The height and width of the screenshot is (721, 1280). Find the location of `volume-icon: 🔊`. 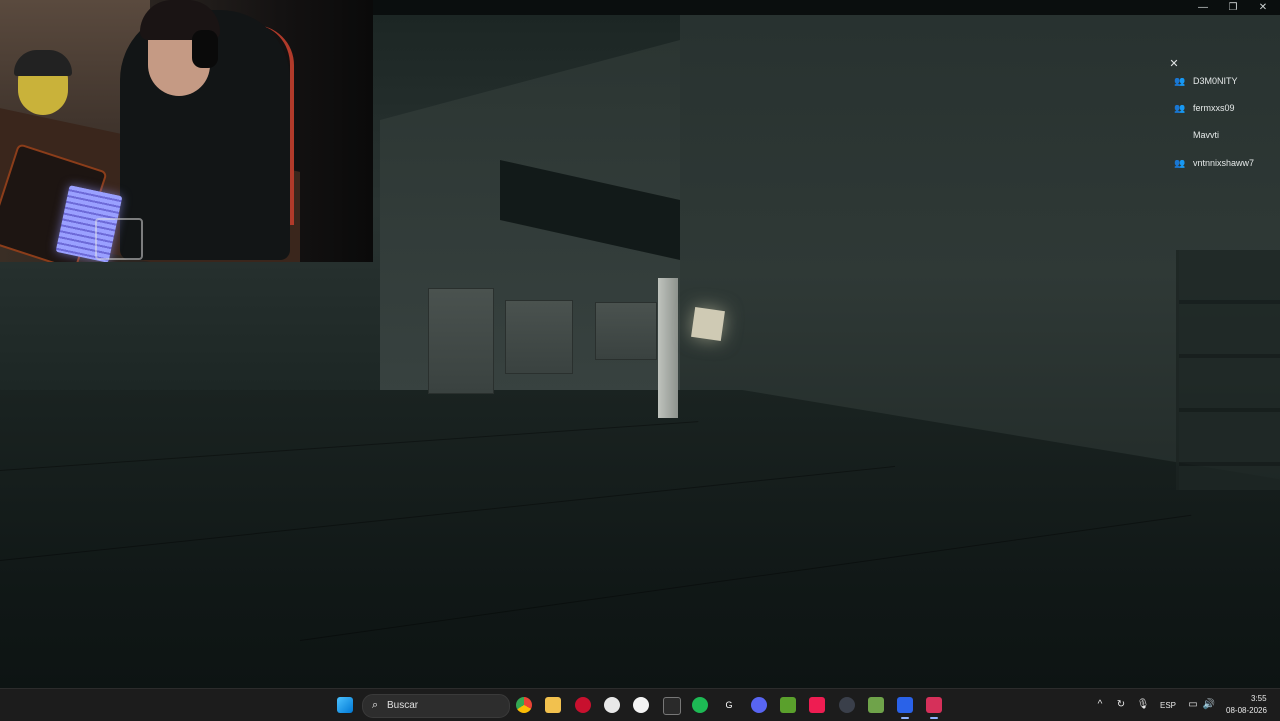

volume-icon: 🔊 is located at coordinates (1209, 705).